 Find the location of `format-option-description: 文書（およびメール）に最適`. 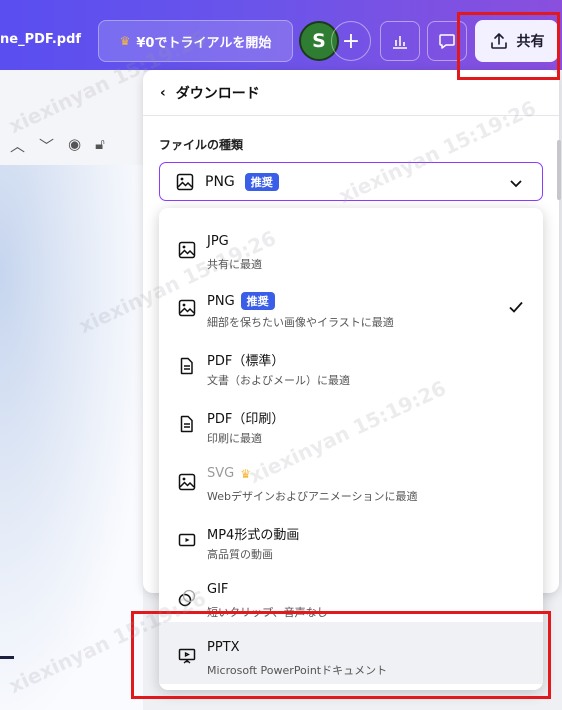

format-option-description: 文書（およびメール）に最適 is located at coordinates (278, 380).